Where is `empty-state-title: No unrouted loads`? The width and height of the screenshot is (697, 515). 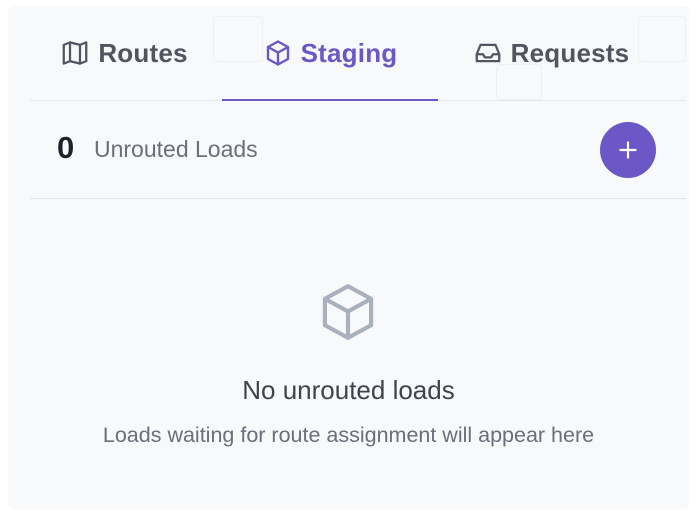 empty-state-title: No unrouted loads is located at coordinates (348, 390).